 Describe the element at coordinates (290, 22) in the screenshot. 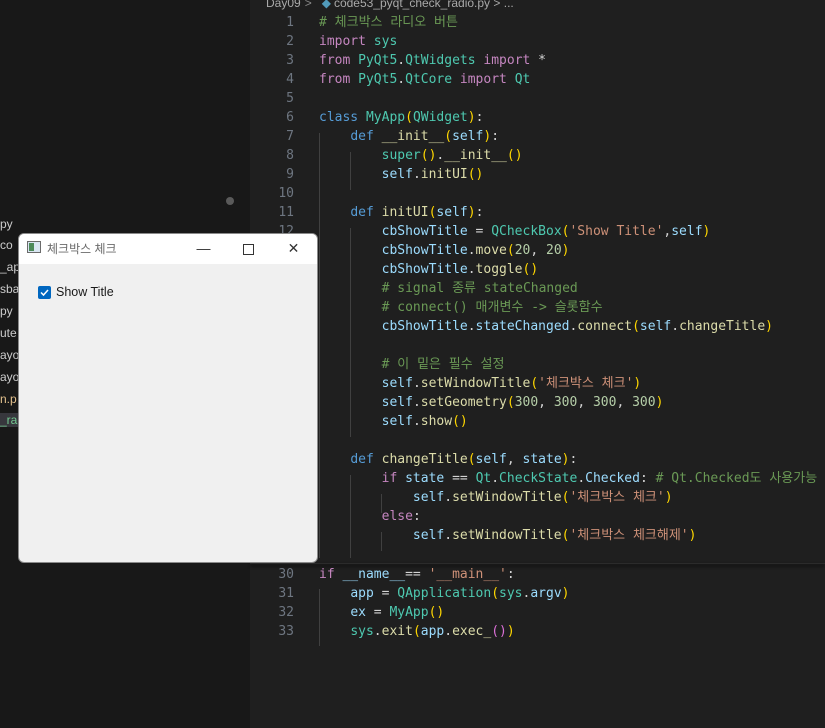

I see `line-number: 1` at that location.